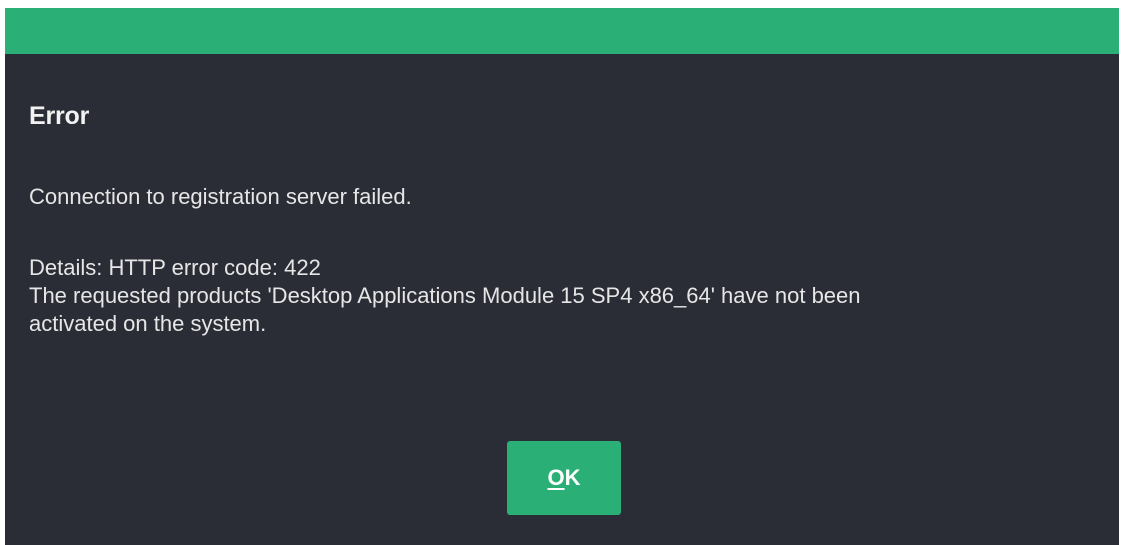 The image size is (1124, 545). Describe the element at coordinates (148, 323) in the screenshot. I see `details-line: activated on the system.` at that location.